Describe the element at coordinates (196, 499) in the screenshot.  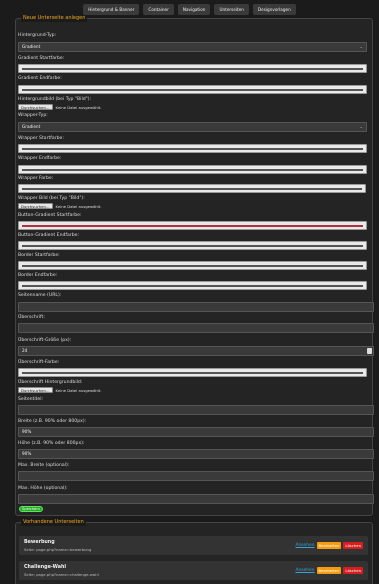
I see `max-height-input` at that location.